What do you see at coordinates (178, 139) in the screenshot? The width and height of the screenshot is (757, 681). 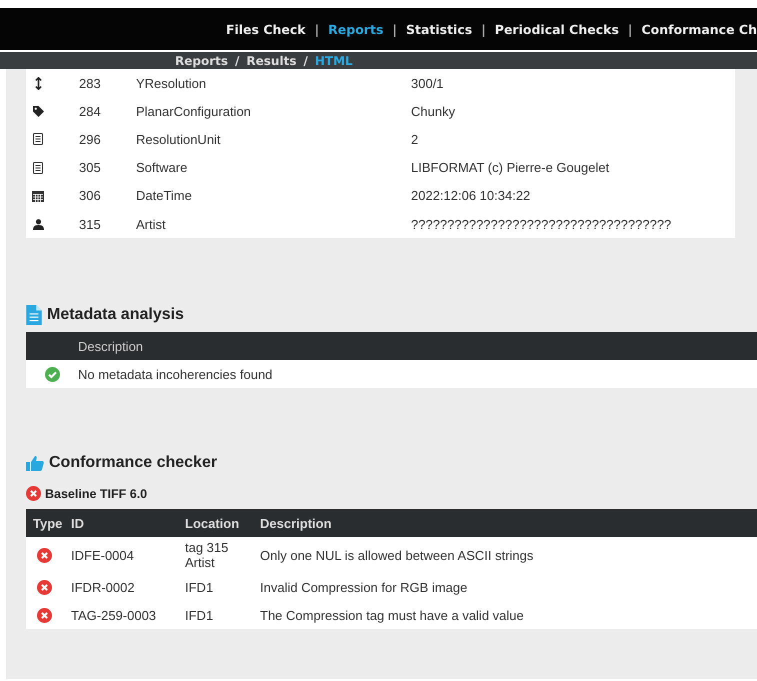 I see `tag-name: ResolutionUnit` at bounding box center [178, 139].